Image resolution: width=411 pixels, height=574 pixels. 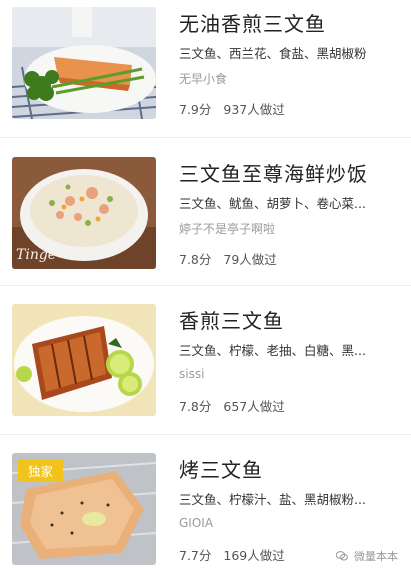 What do you see at coordinates (195, 109) in the screenshot?
I see `recipe-score: 7.9分` at bounding box center [195, 109].